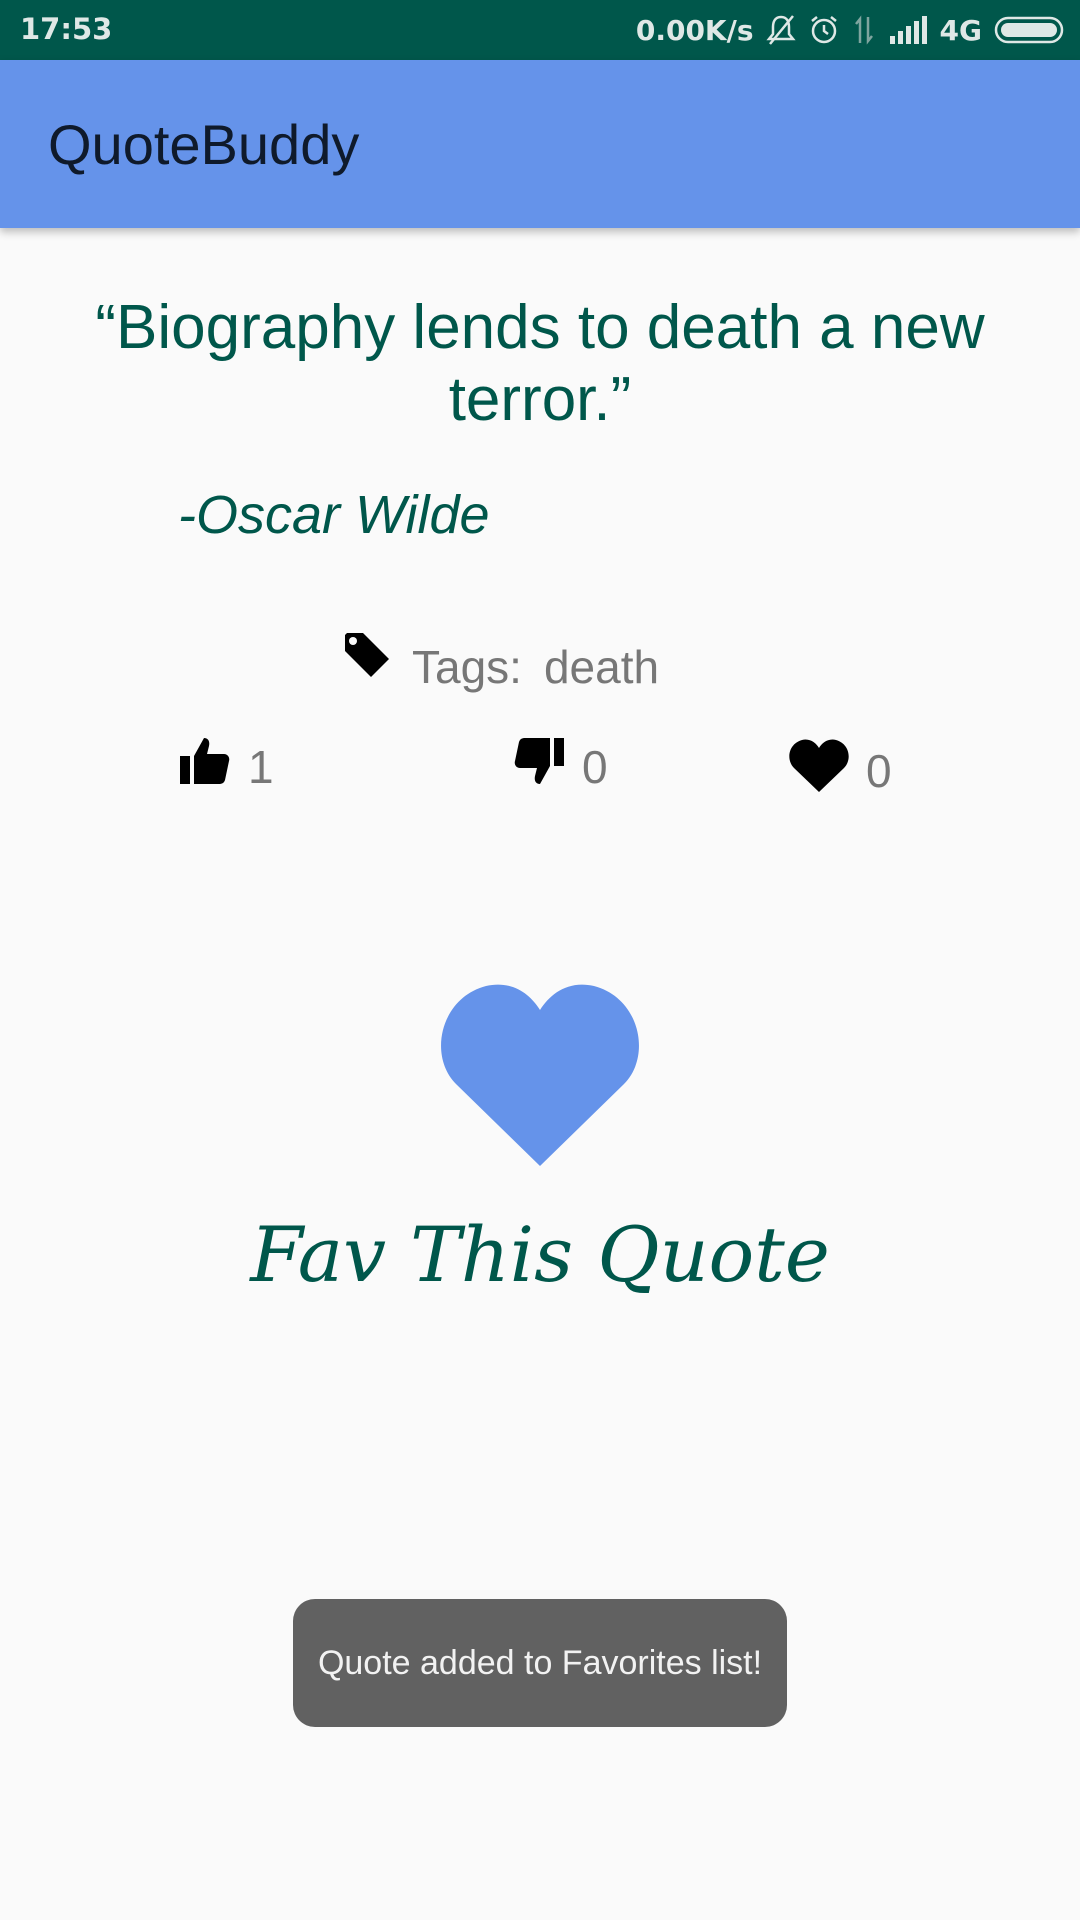 Image resolution: width=1080 pixels, height=1920 pixels. I want to click on mute-bell-icon, so click(780, 30).